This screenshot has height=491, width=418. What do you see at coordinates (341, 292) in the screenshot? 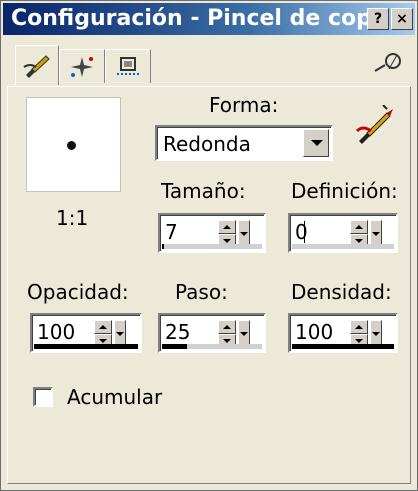
I see `densidad-label: Densidad:` at bounding box center [341, 292].